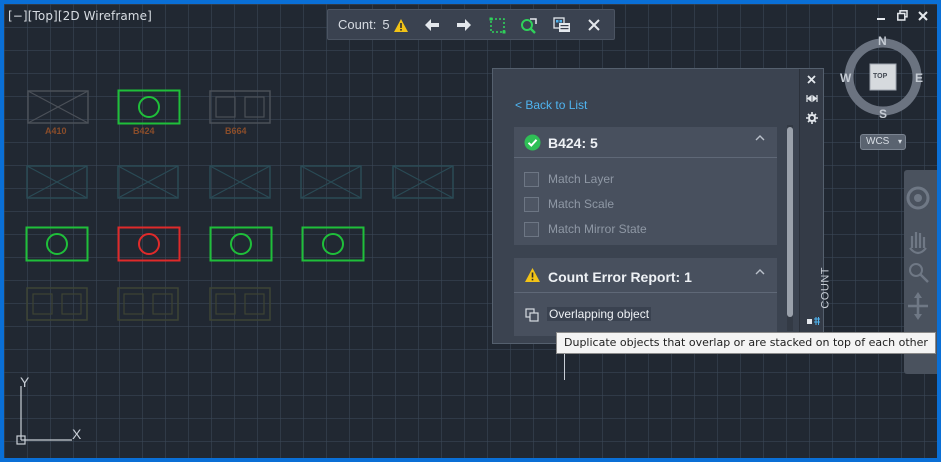 Image resolution: width=941 pixels, height=462 pixels. I want to click on ucs-y-label: Y, so click(25, 382).